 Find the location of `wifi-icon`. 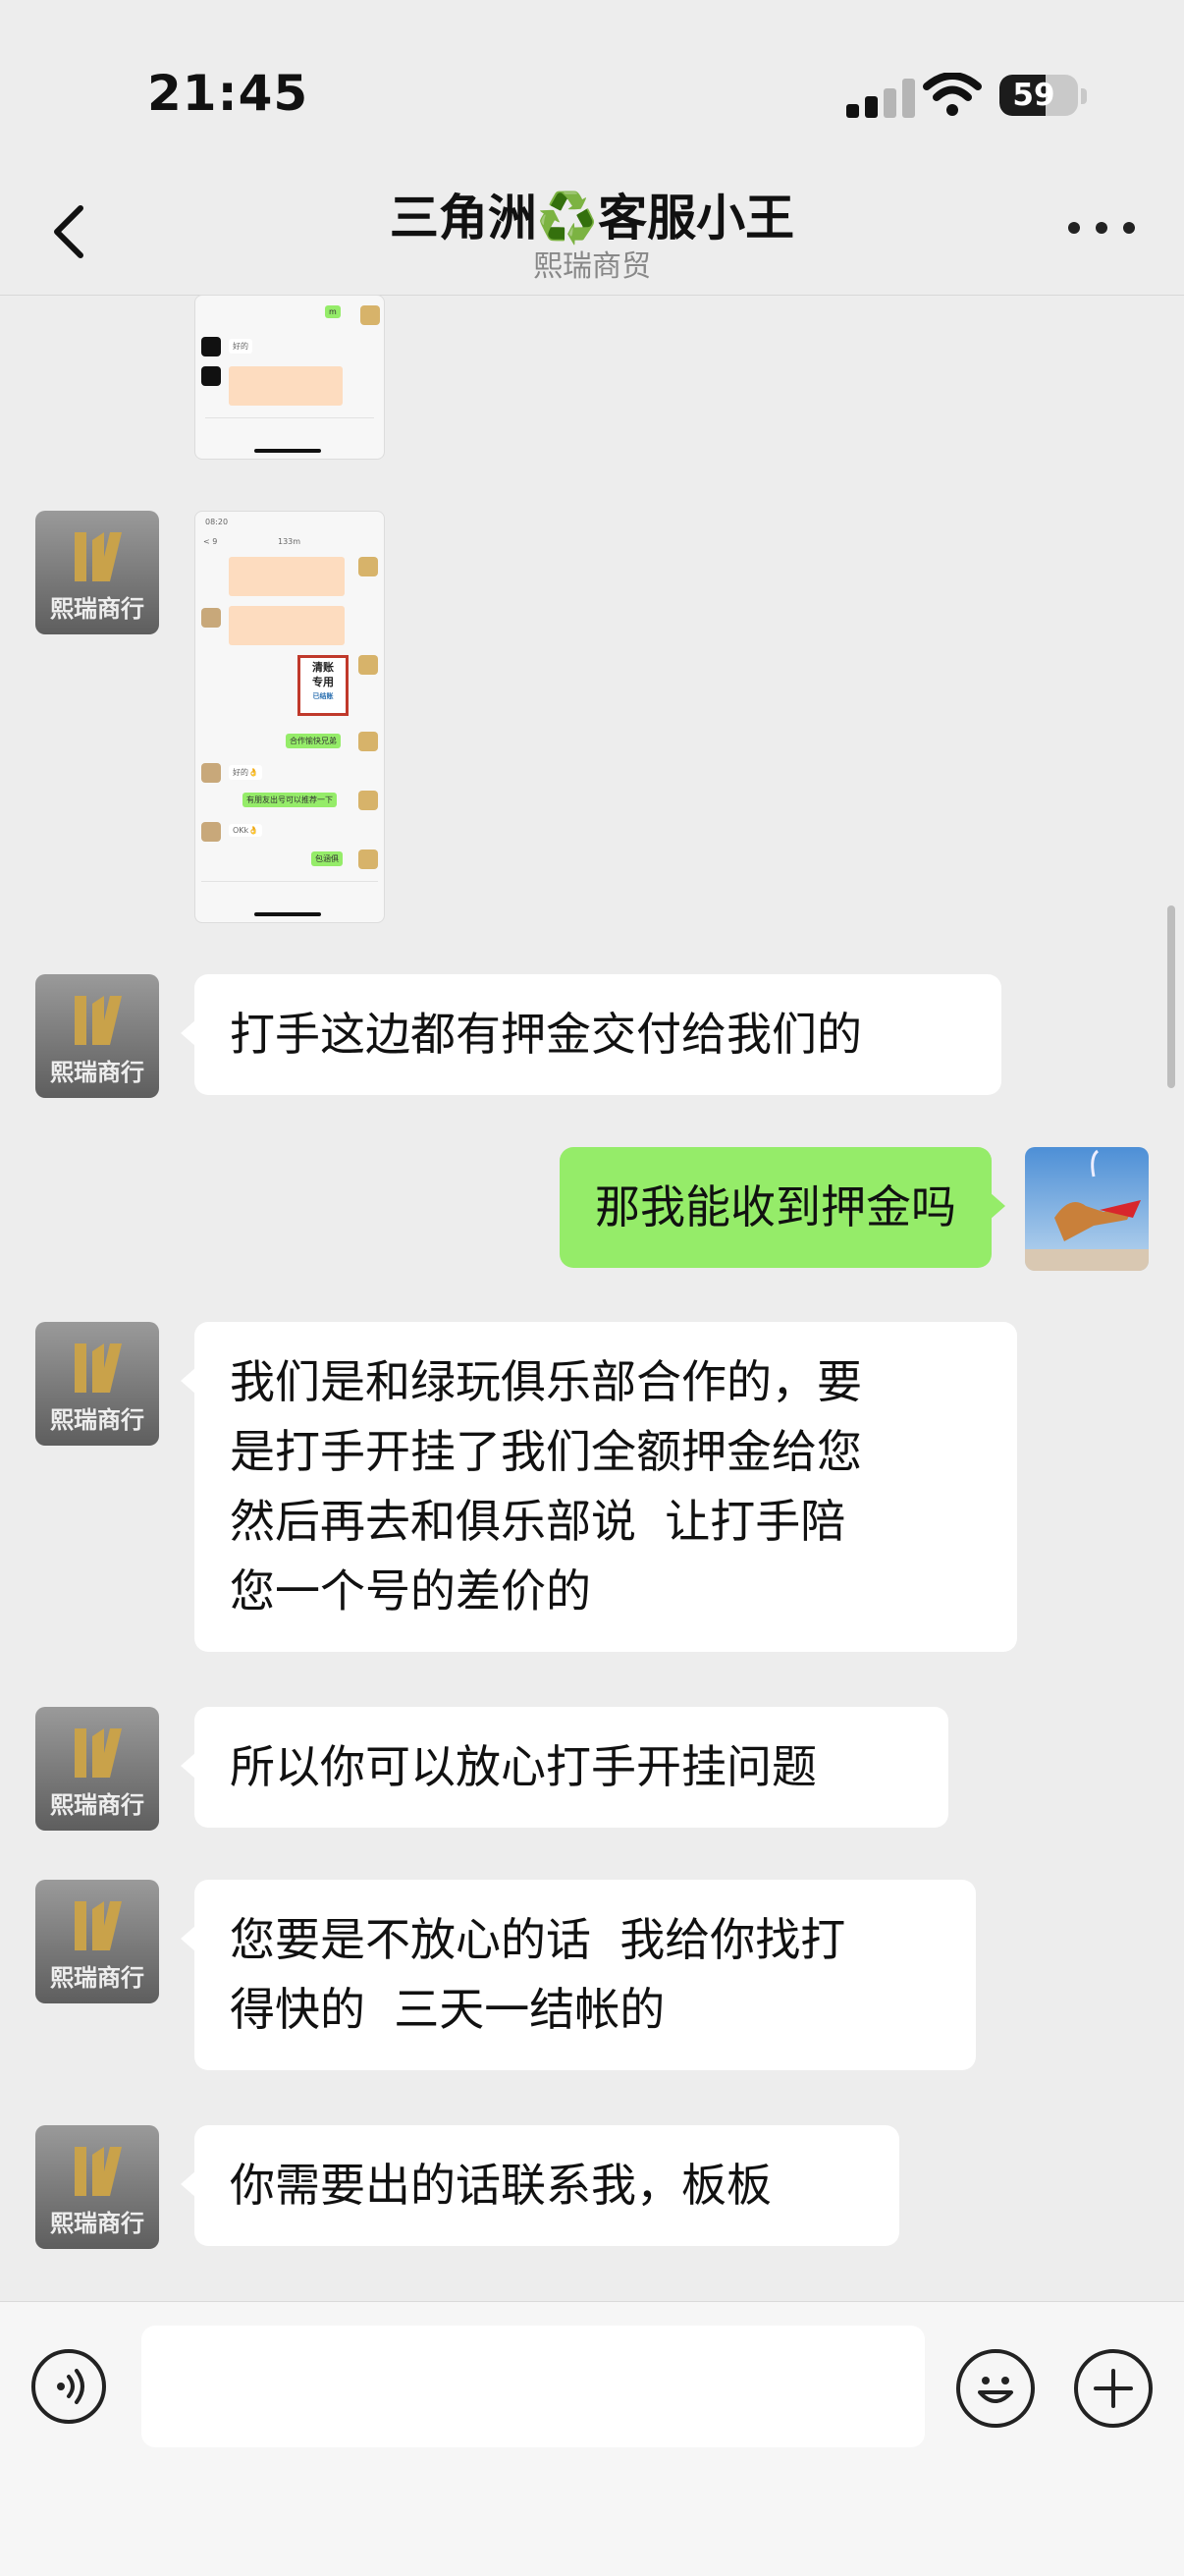

wifi-icon is located at coordinates (952, 95).